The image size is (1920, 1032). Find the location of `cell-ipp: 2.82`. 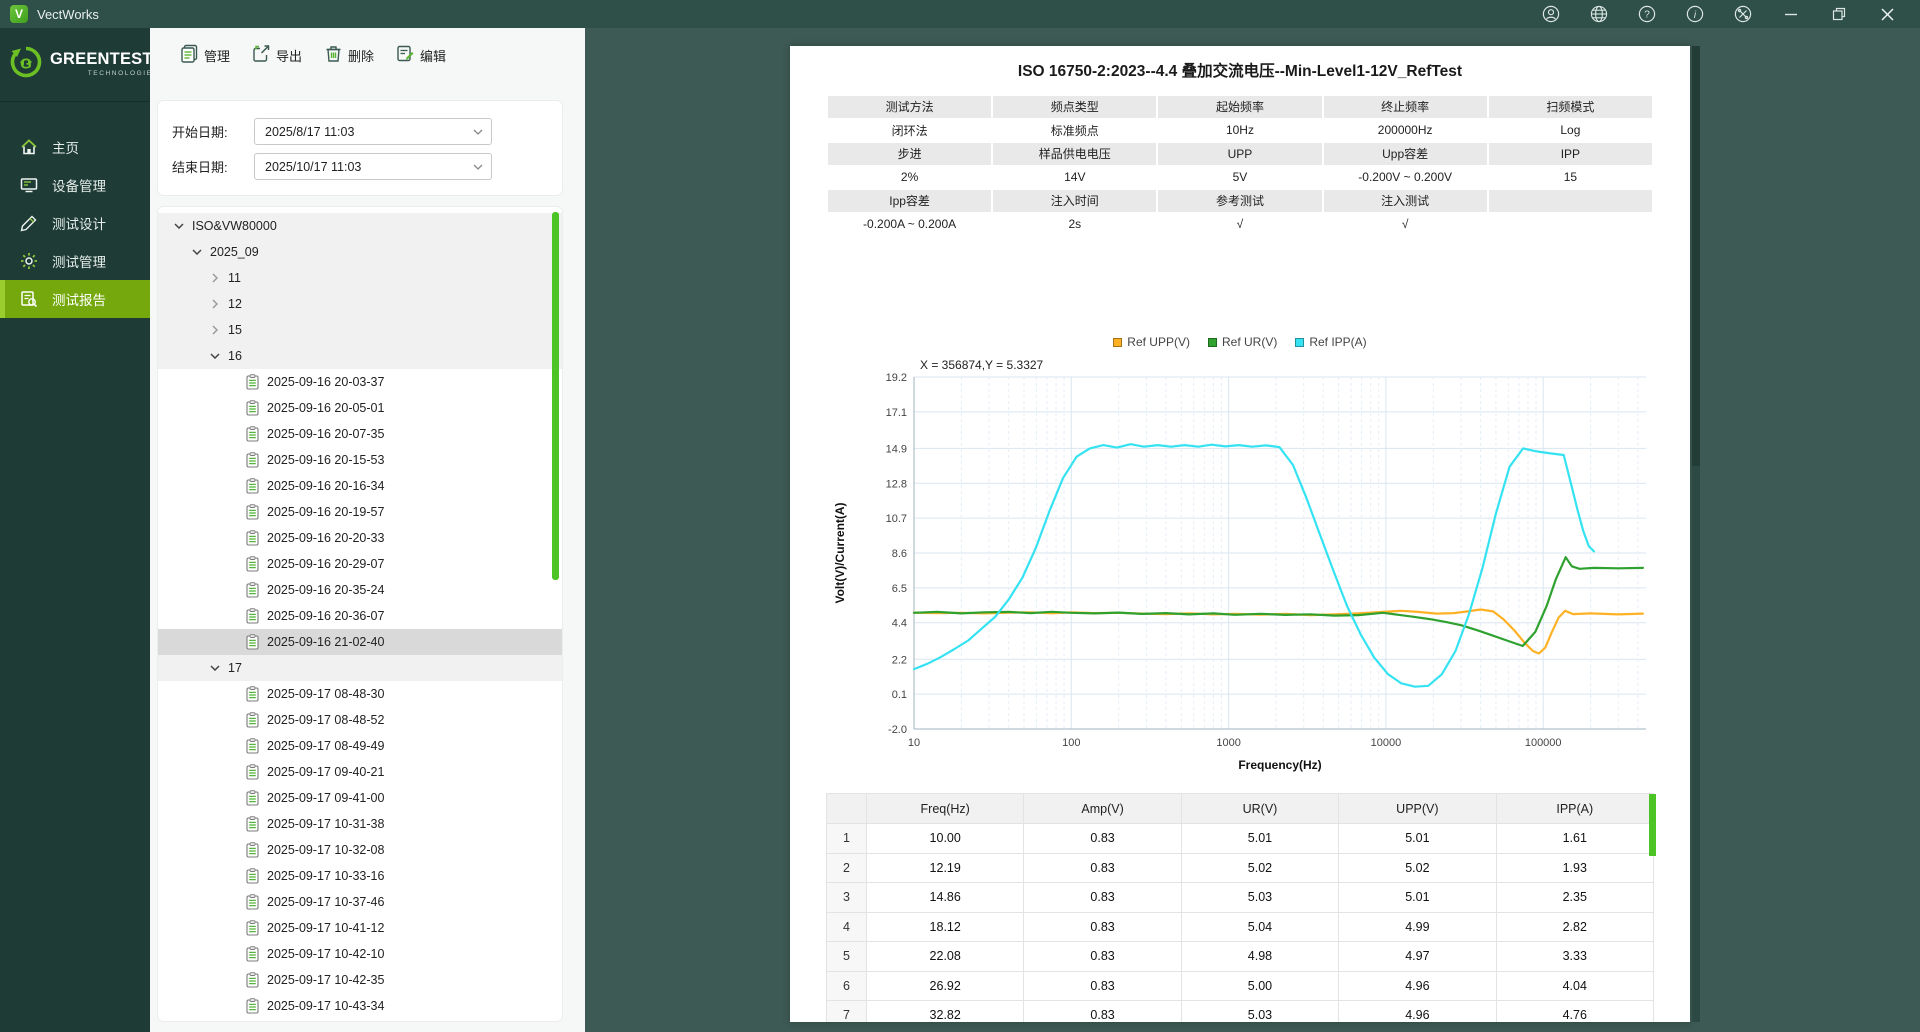

cell-ipp: 2.82 is located at coordinates (1575, 926).